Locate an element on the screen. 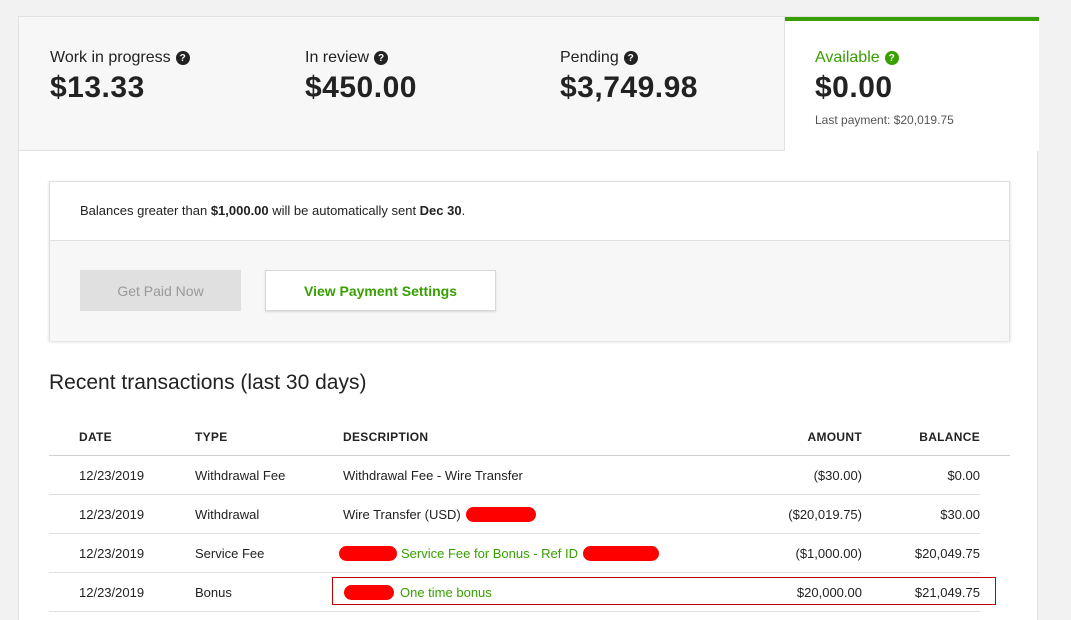 This screenshot has height=620, width=1071. column-header-type: TYPE is located at coordinates (211, 436).